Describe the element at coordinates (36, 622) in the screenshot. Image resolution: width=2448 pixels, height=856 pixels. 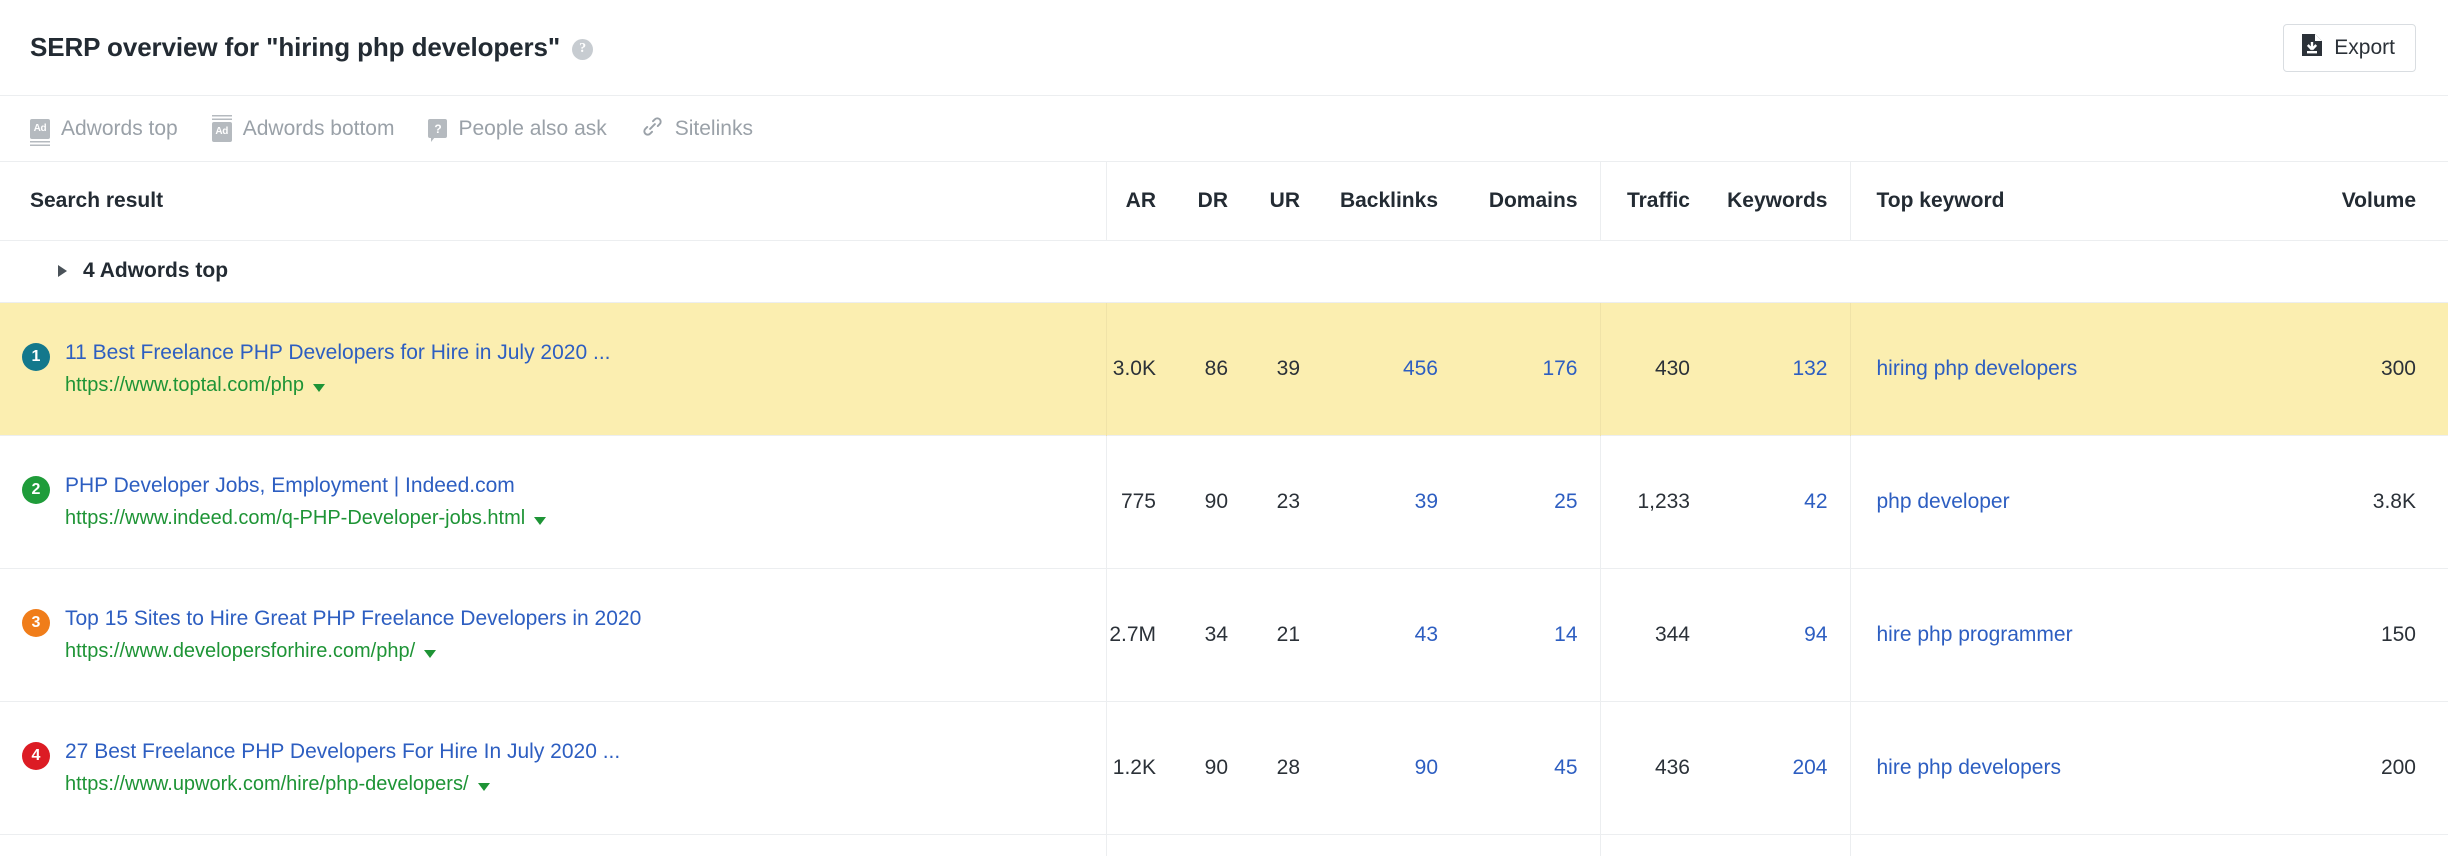
I see `rank-badge: 3` at that location.